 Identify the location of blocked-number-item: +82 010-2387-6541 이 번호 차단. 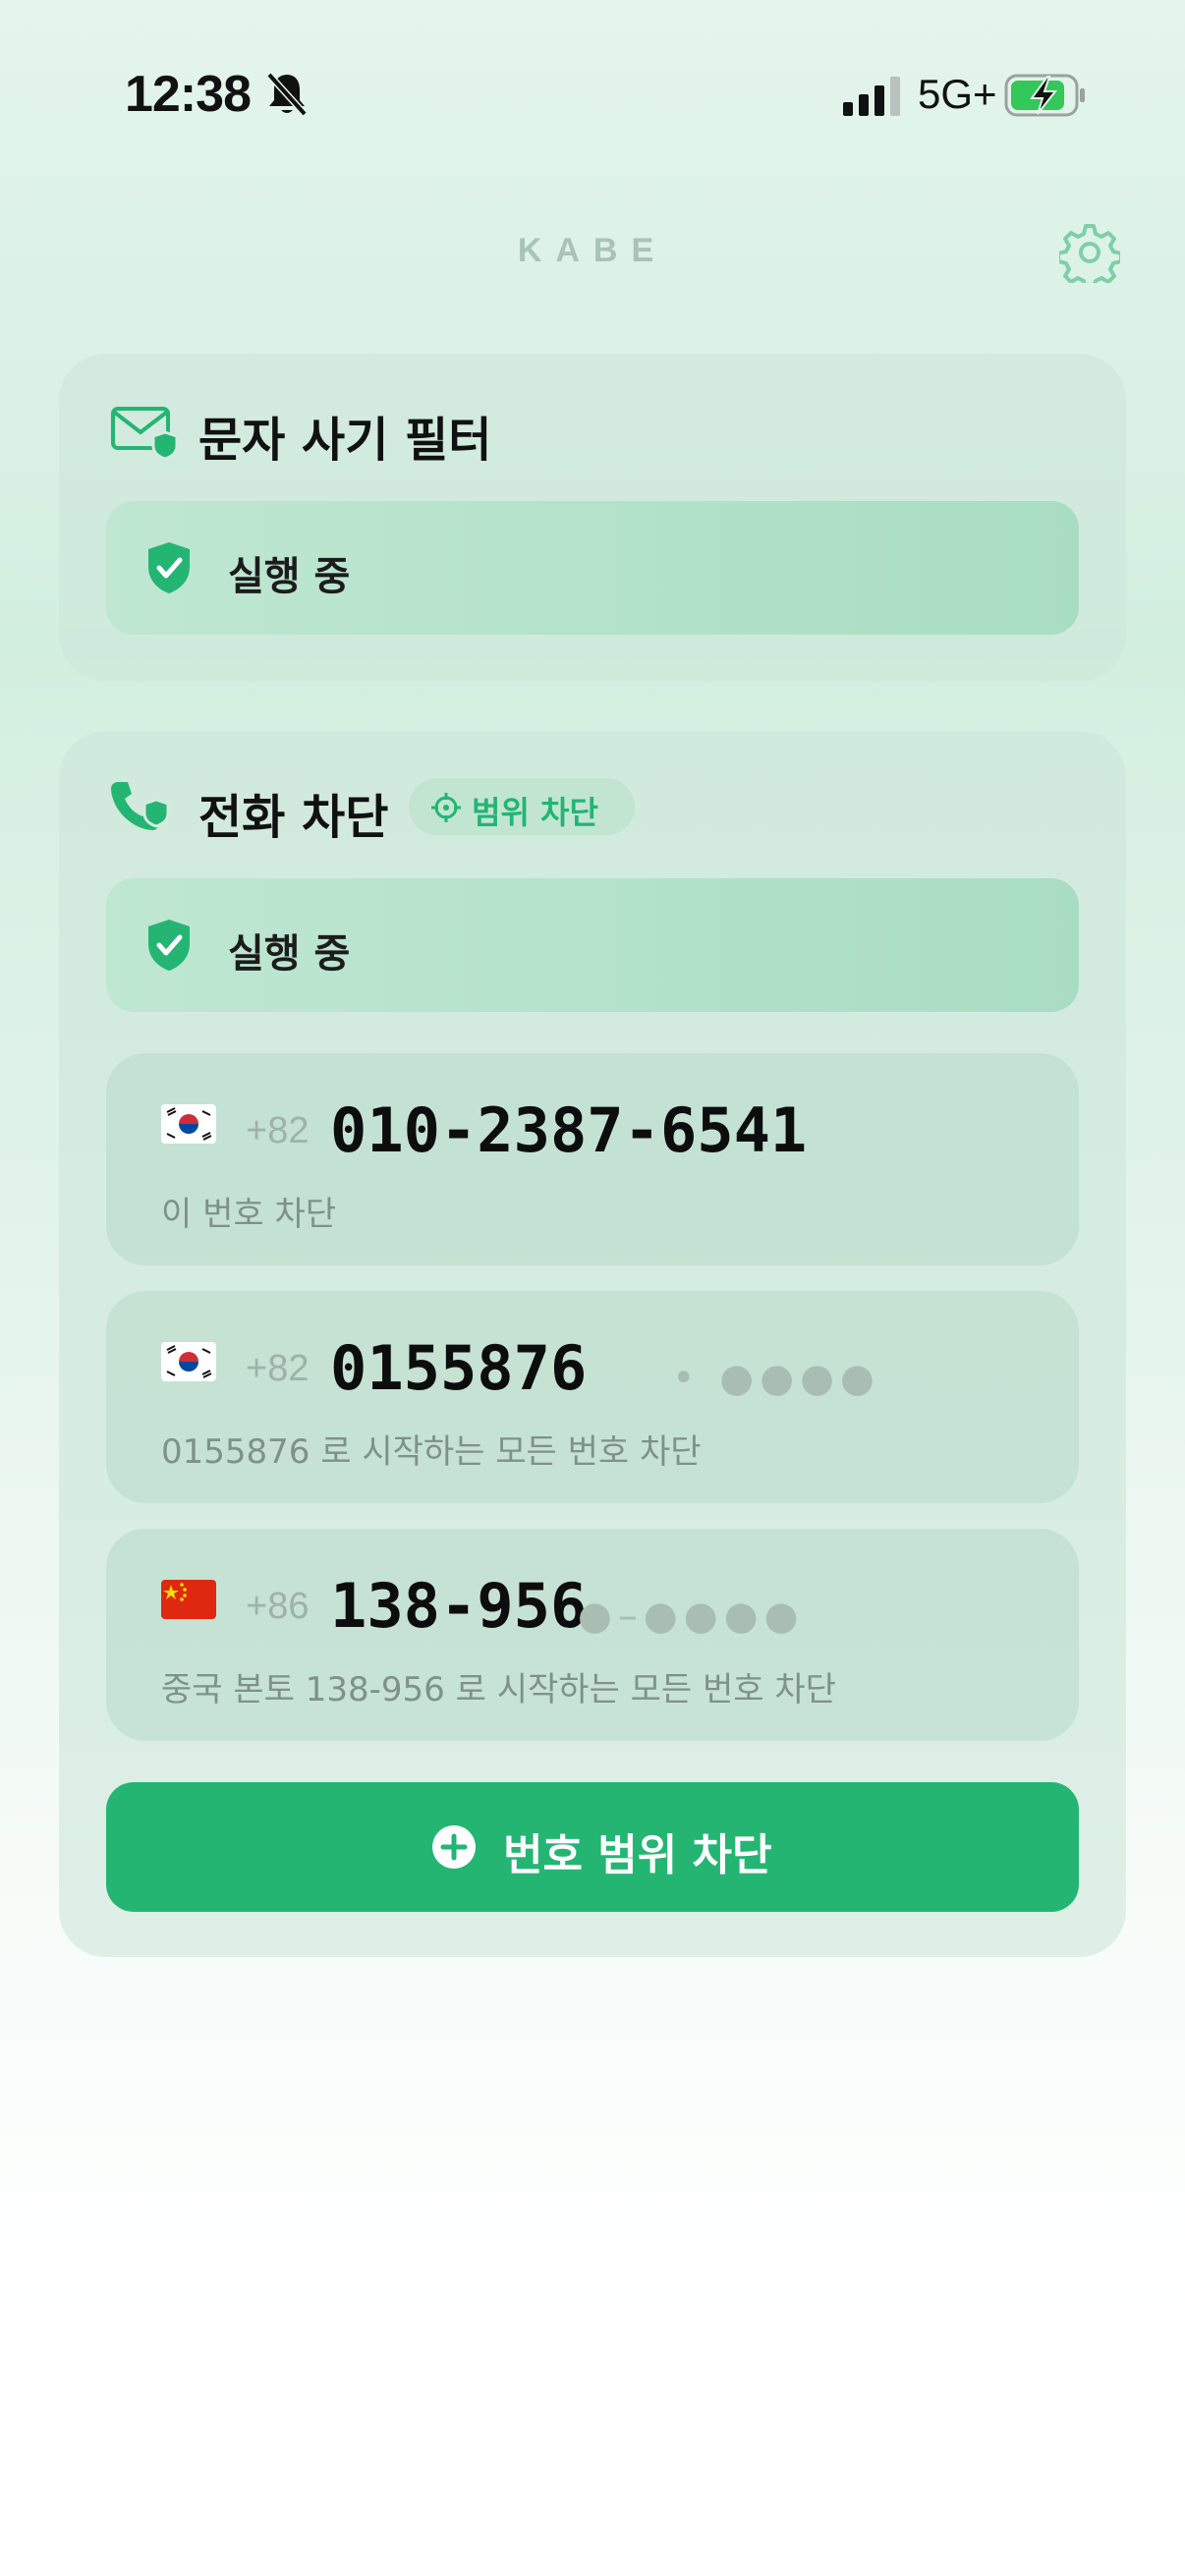
(592, 1159).